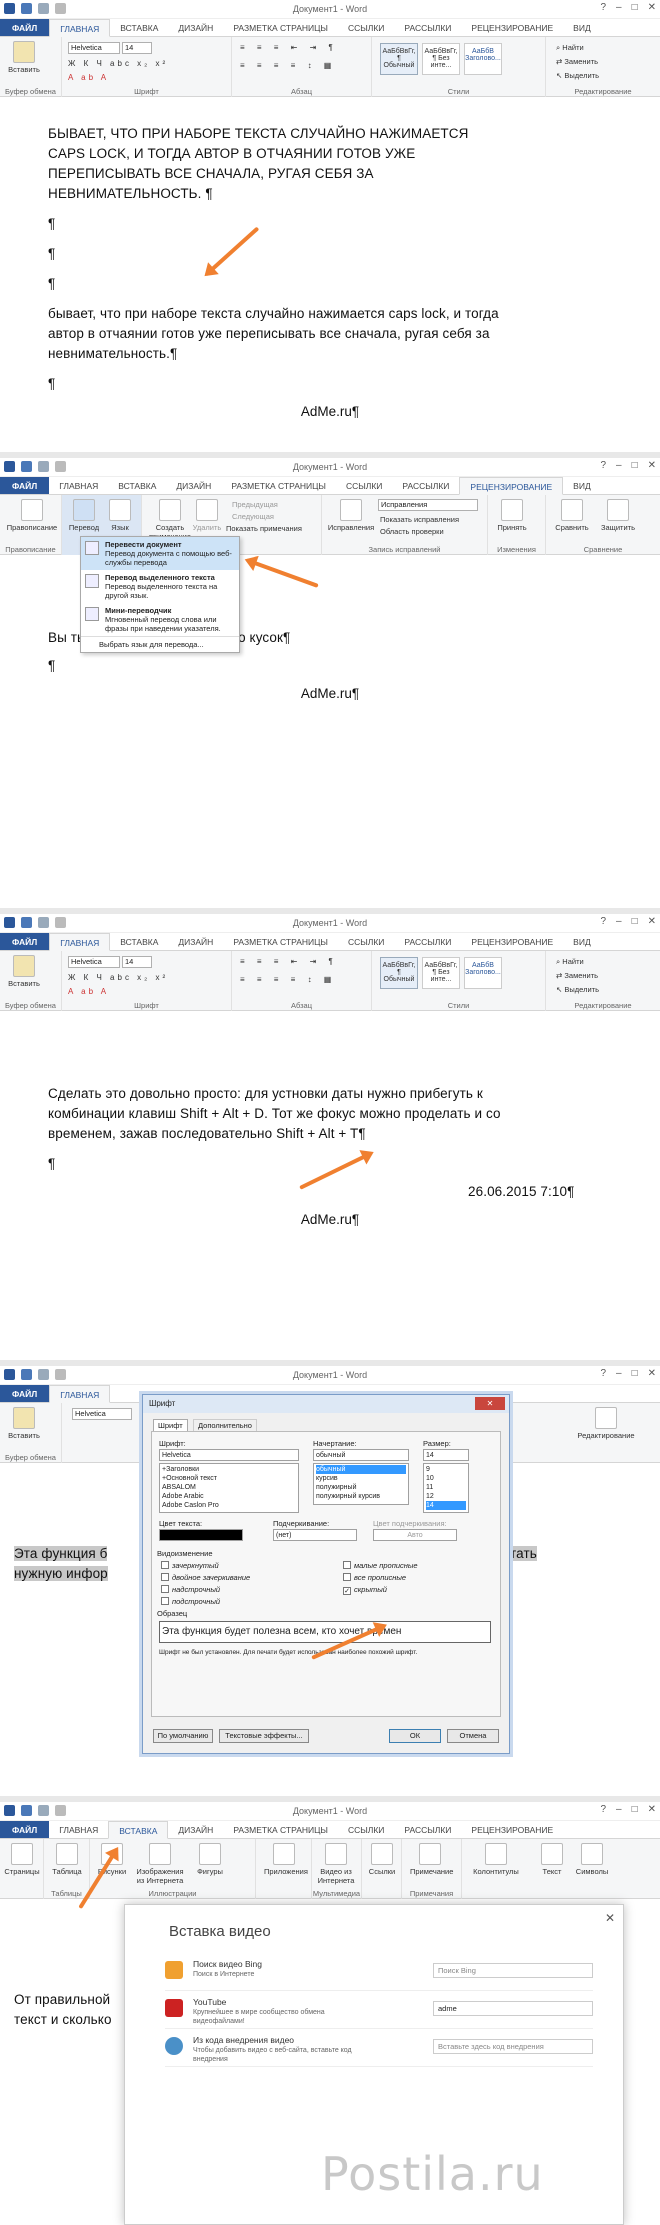 The width and height of the screenshot is (660, 2225). What do you see at coordinates (512, 515) in the screenshot?
I see `accept-button: Принять` at bounding box center [512, 515].